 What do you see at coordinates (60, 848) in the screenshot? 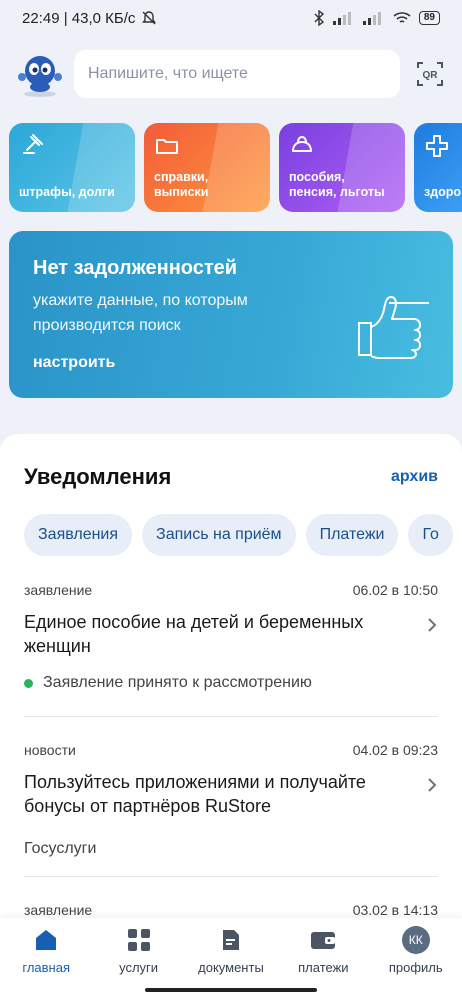
I see `item-source: Госуслуги` at bounding box center [60, 848].